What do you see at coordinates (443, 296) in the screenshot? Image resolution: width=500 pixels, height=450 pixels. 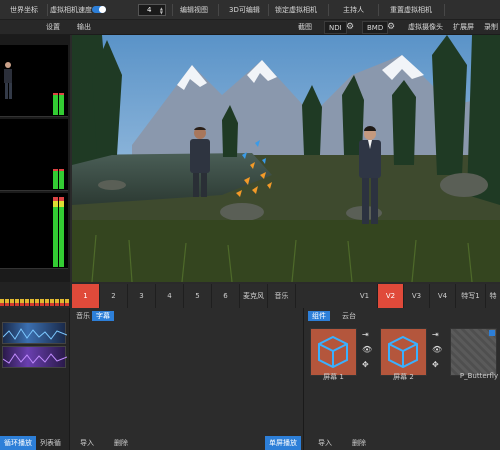 I see `view-tab-v4: V4` at bounding box center [443, 296].